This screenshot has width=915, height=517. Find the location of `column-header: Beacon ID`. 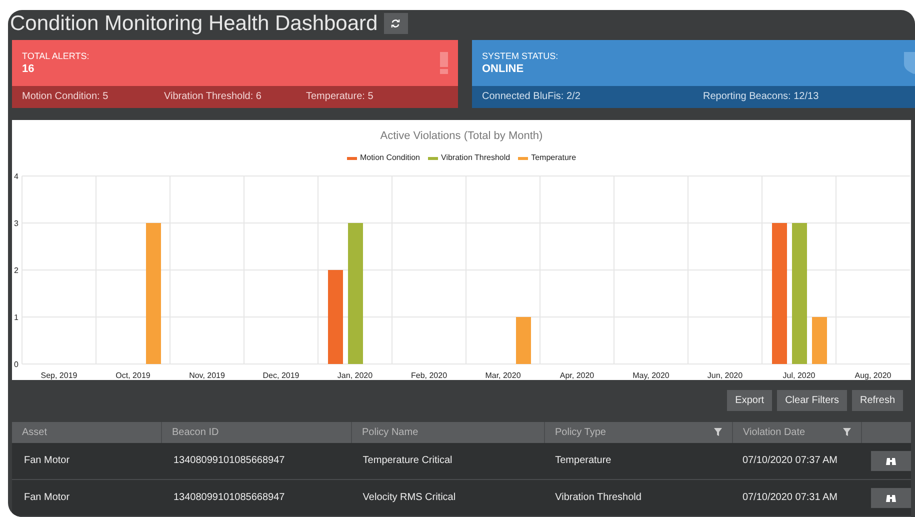

column-header: Beacon ID is located at coordinates (195, 432).